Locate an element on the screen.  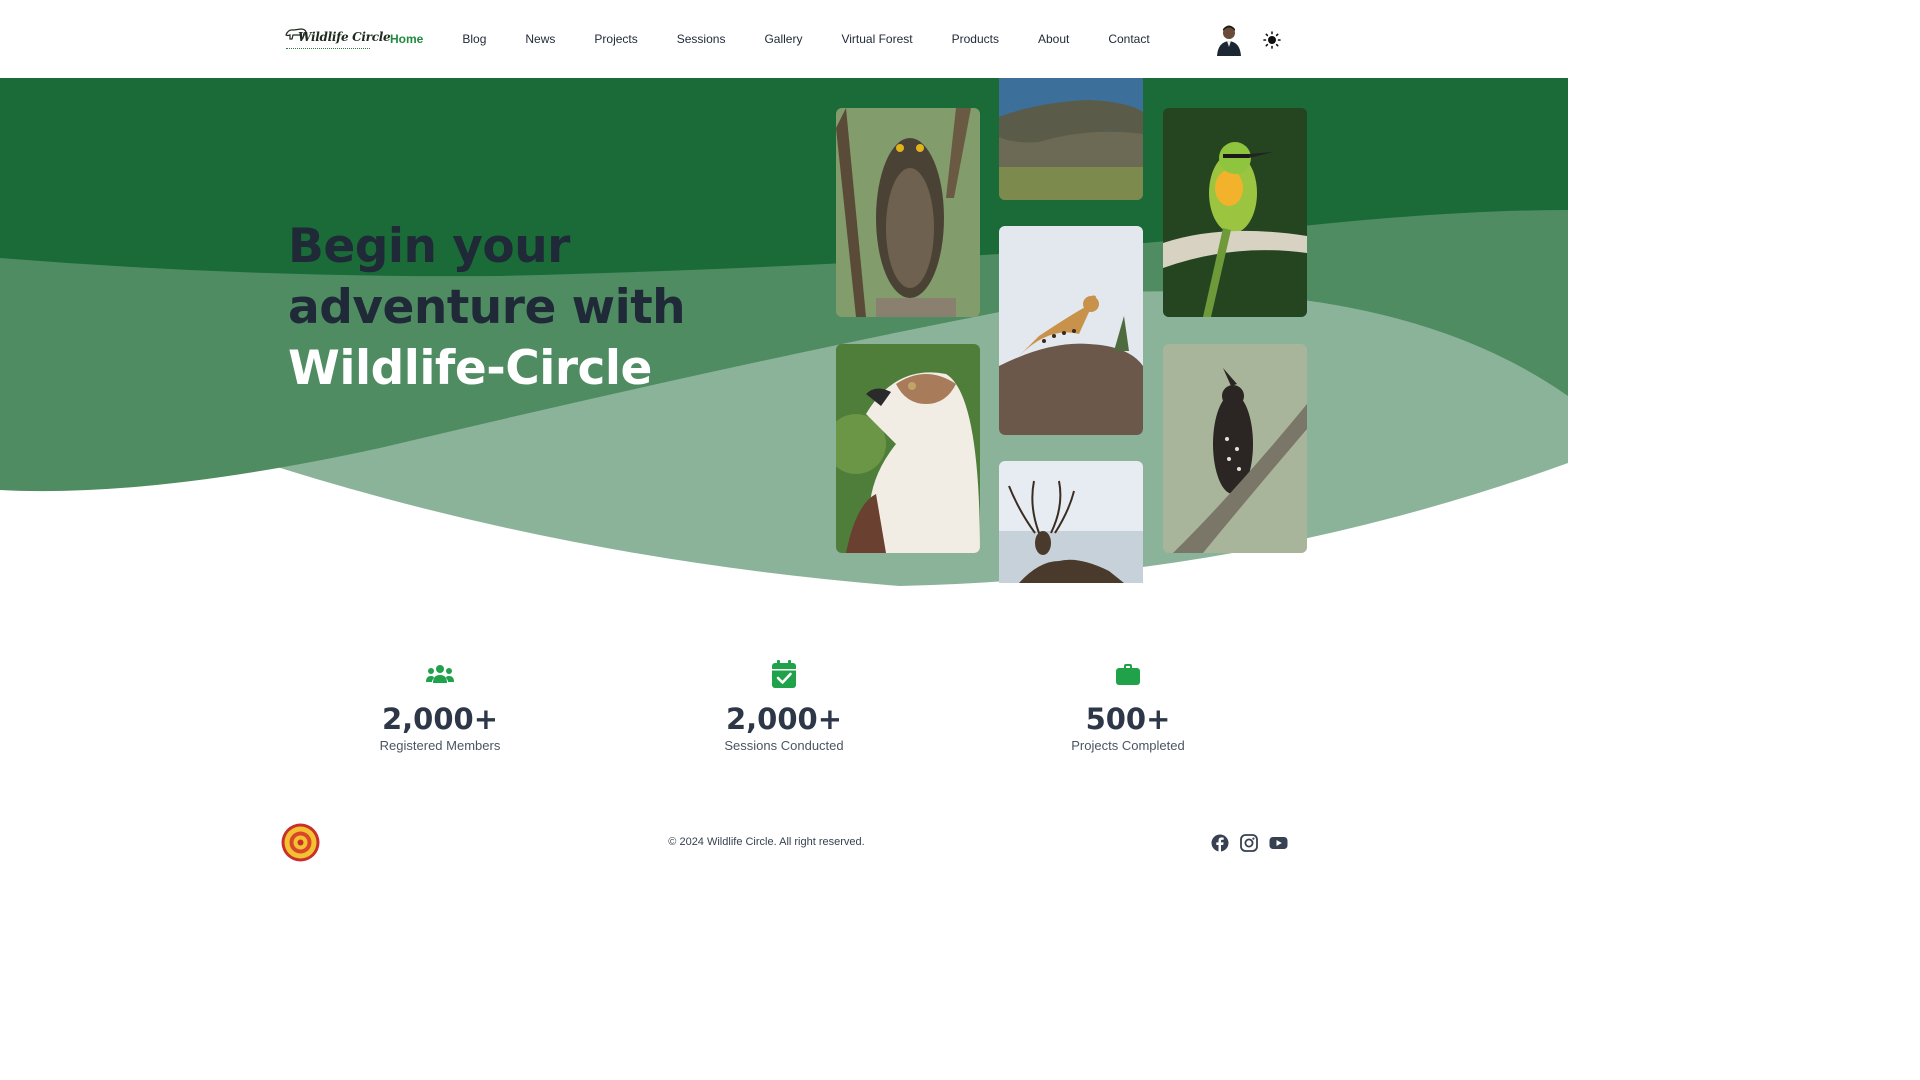
nav-projects: Projects is located at coordinates (615, 39).